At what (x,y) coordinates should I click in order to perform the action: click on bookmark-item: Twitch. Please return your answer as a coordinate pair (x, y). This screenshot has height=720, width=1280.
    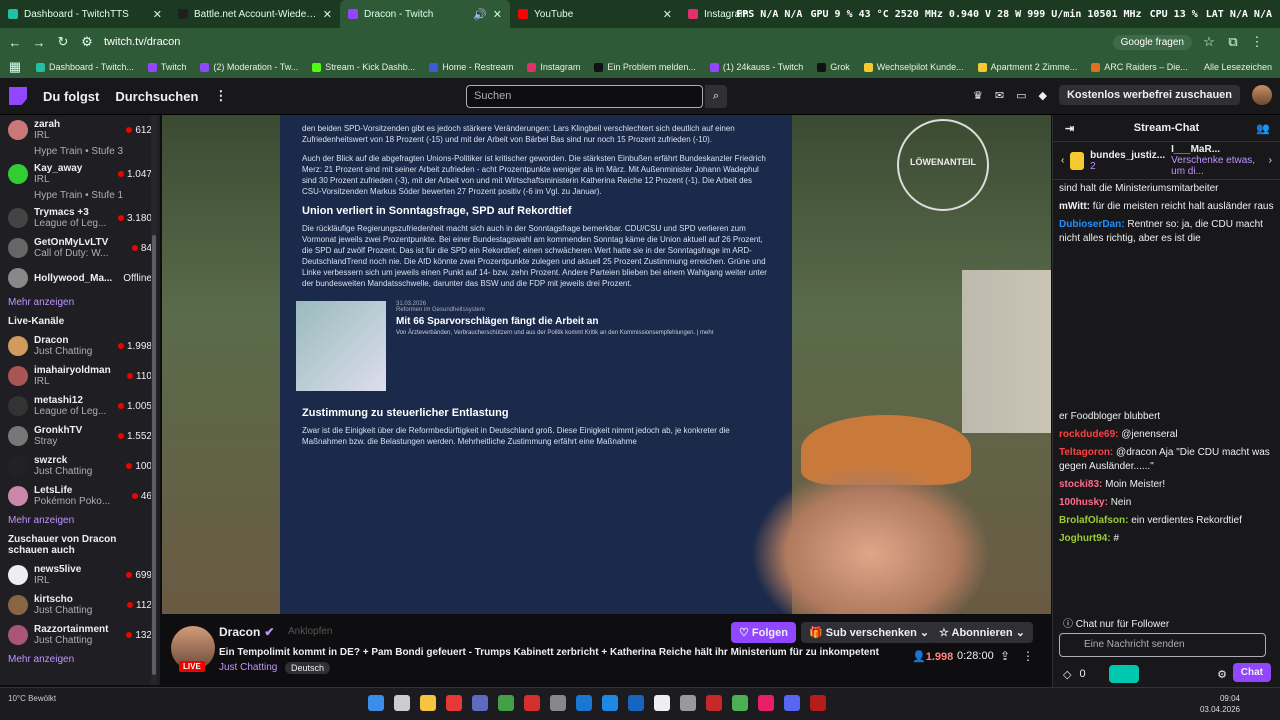
    Looking at the image, I should click on (166, 67).